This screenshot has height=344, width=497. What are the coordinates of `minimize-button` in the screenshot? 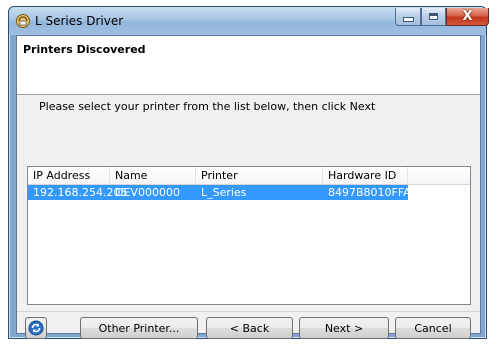 It's located at (408, 17).